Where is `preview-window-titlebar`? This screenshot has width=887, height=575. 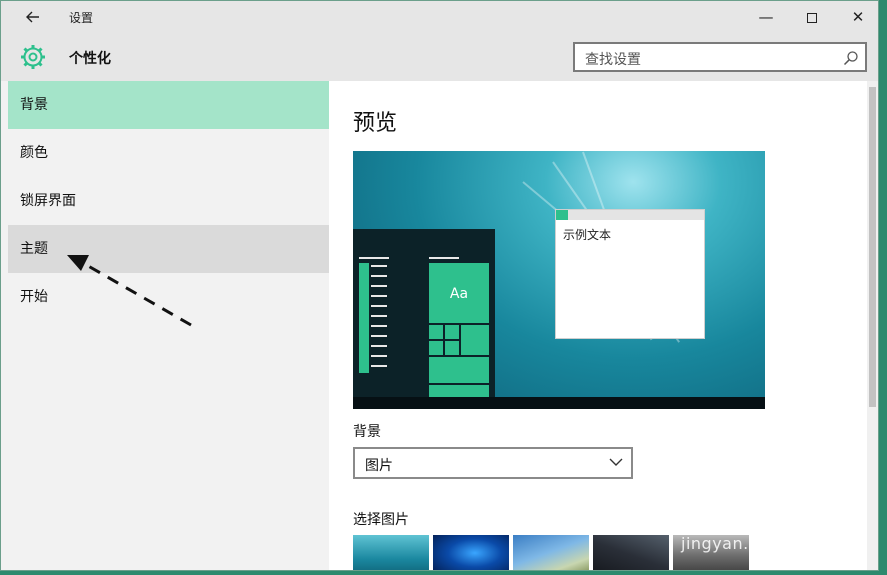
preview-window-titlebar is located at coordinates (630, 215).